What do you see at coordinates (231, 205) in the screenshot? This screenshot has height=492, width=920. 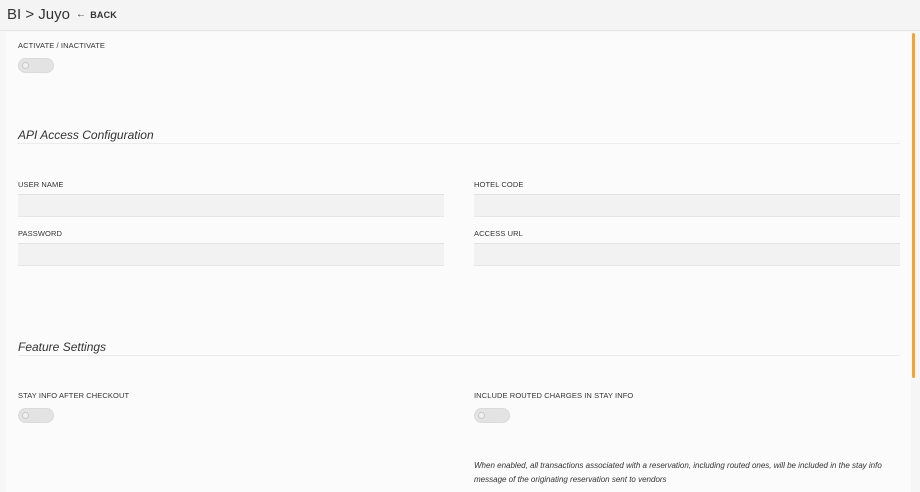 I see `user-name-input` at bounding box center [231, 205].